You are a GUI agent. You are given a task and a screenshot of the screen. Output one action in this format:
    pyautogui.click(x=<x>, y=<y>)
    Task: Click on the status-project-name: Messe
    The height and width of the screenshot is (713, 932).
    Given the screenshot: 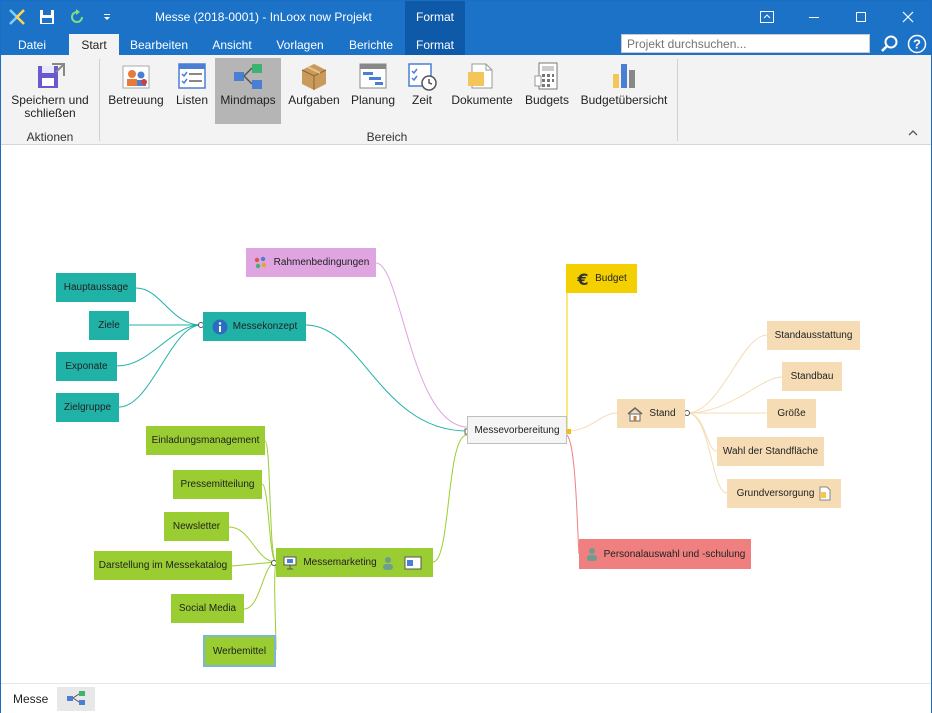 What is the action you would take?
    pyautogui.click(x=31, y=699)
    